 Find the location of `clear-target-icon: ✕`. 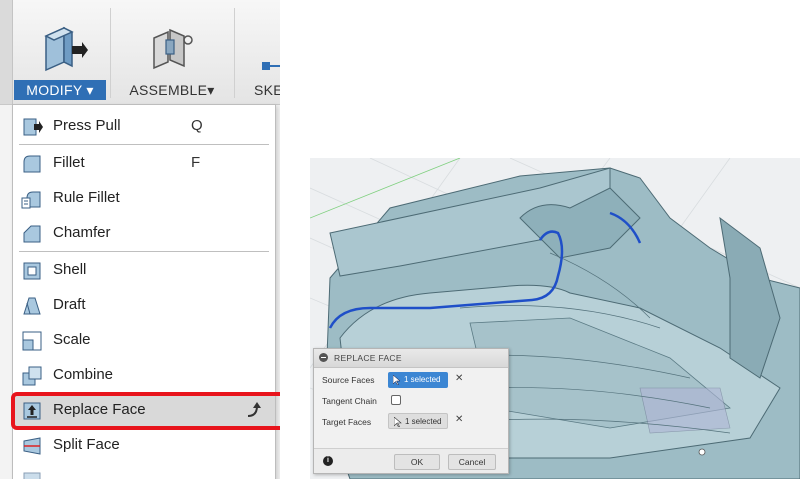

clear-target-icon: ✕ is located at coordinates (459, 419).